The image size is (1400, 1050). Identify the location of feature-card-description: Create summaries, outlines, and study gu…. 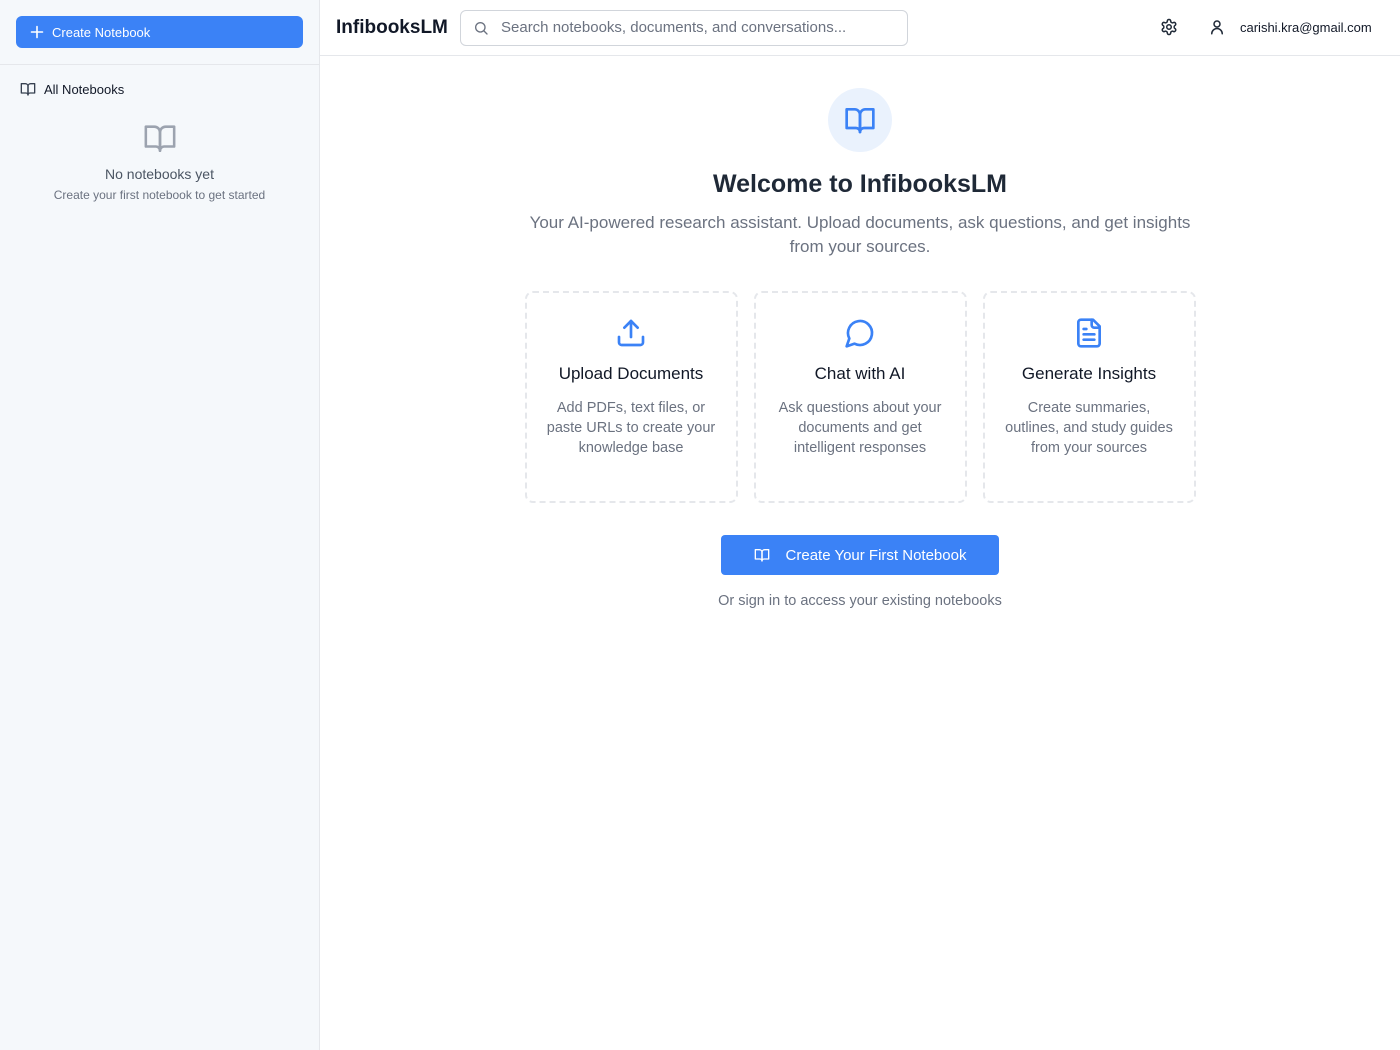
(1089, 428).